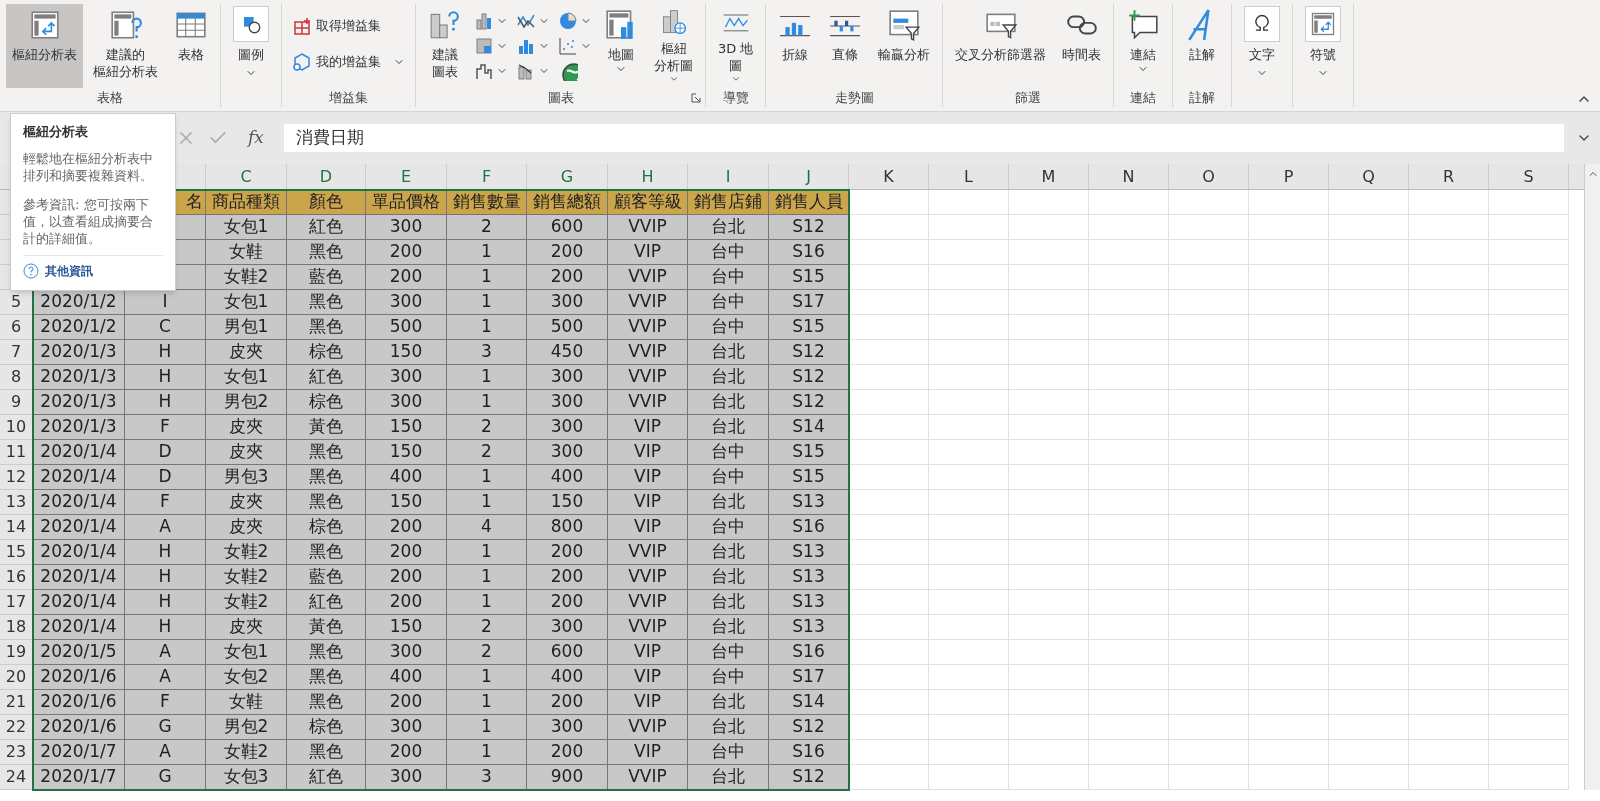  I want to click on column-header: F, so click(487, 176).